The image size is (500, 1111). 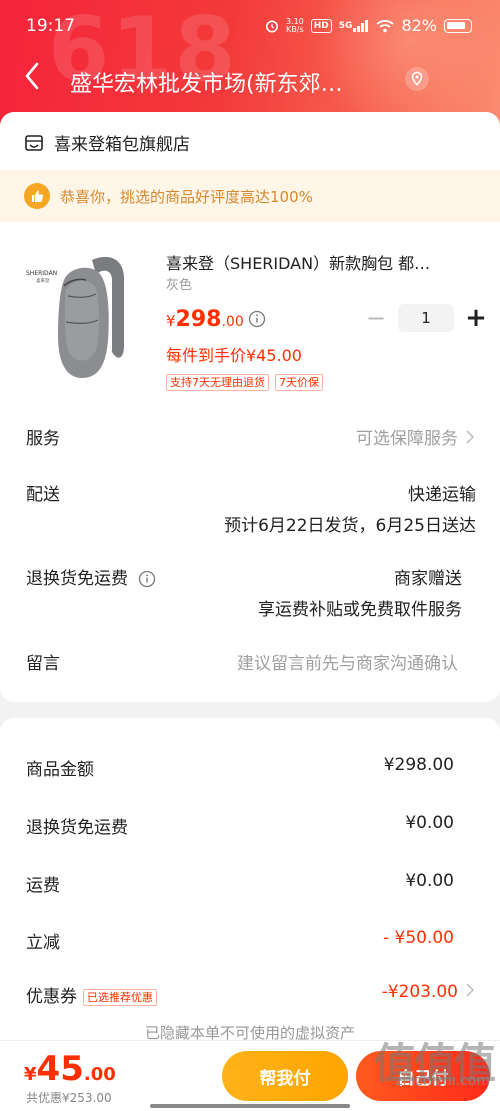 What do you see at coordinates (321, 25) in the screenshot?
I see `hd-badge: HD` at bounding box center [321, 25].